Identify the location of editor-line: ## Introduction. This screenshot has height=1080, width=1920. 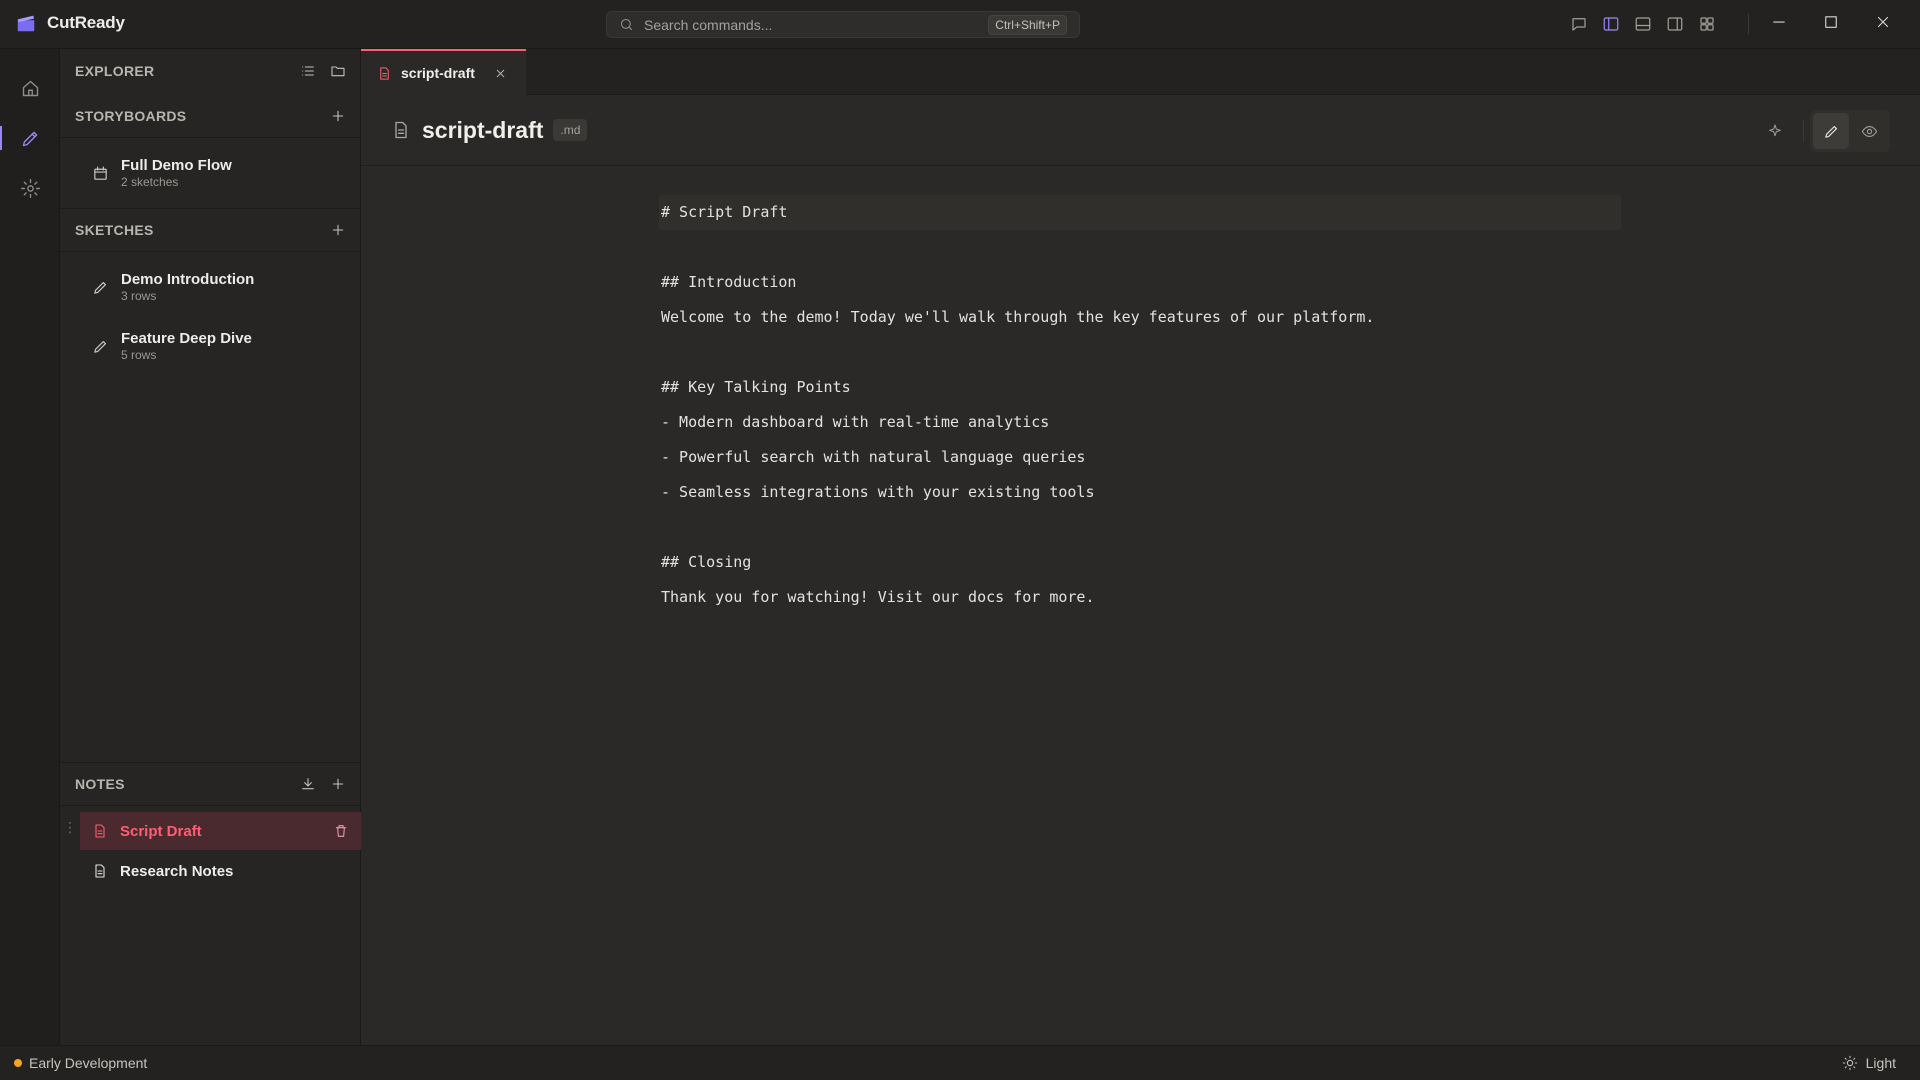
(729, 282).